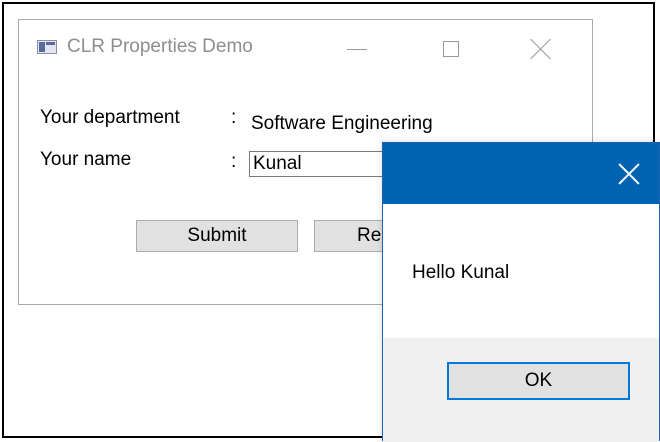  Describe the element at coordinates (234, 117) in the screenshot. I see `department-colon: :` at that location.